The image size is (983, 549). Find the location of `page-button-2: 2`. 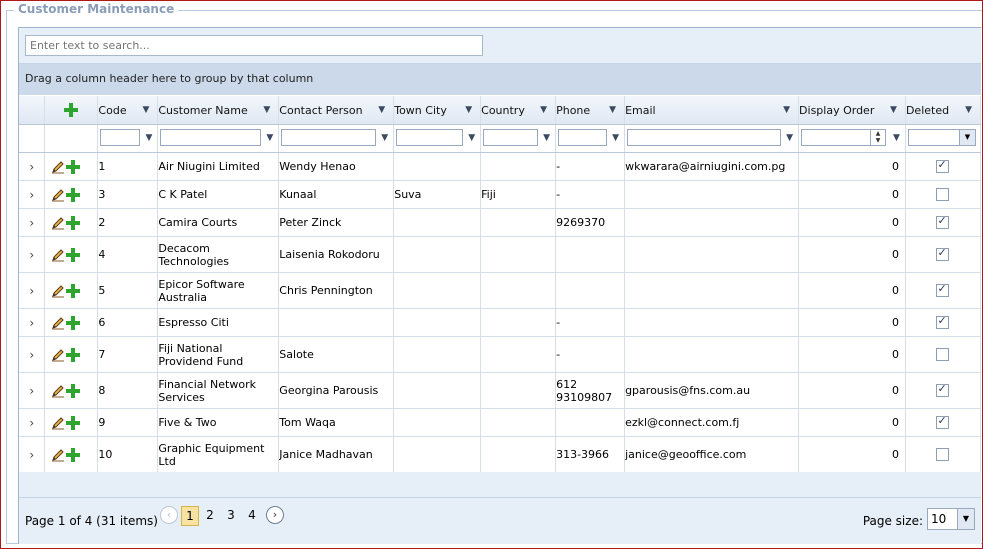

page-button-2: 2 is located at coordinates (210, 515).